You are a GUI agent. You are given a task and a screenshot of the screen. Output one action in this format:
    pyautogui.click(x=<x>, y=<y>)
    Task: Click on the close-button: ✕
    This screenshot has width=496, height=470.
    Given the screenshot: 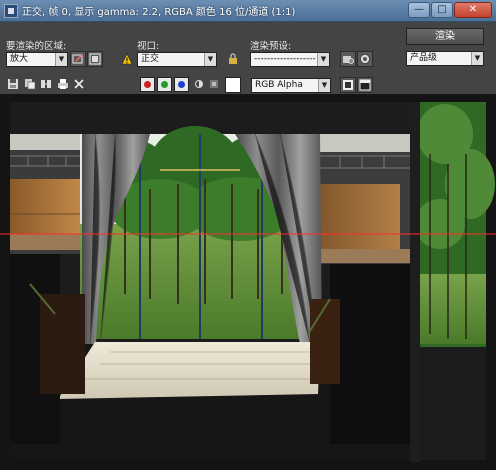 What is the action you would take?
    pyautogui.click(x=473, y=10)
    